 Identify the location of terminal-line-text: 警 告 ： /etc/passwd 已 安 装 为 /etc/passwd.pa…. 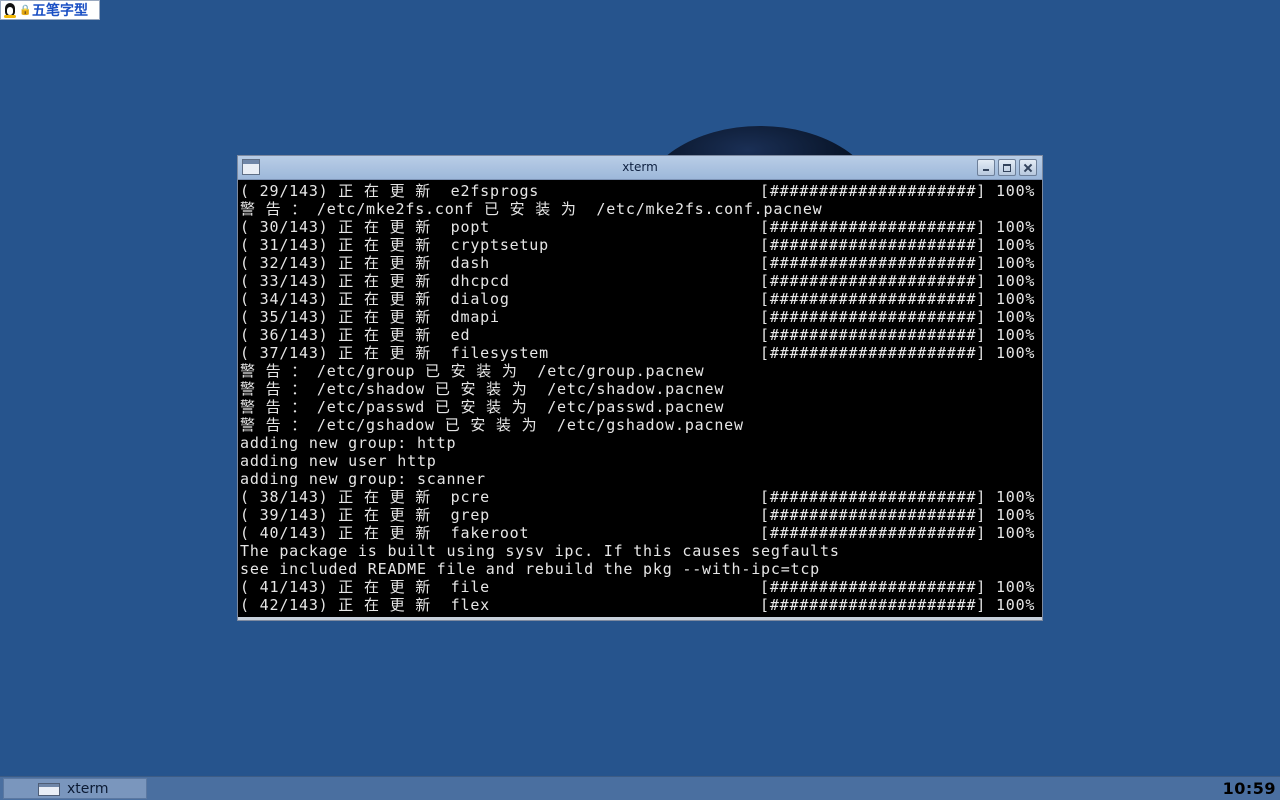
(482, 407).